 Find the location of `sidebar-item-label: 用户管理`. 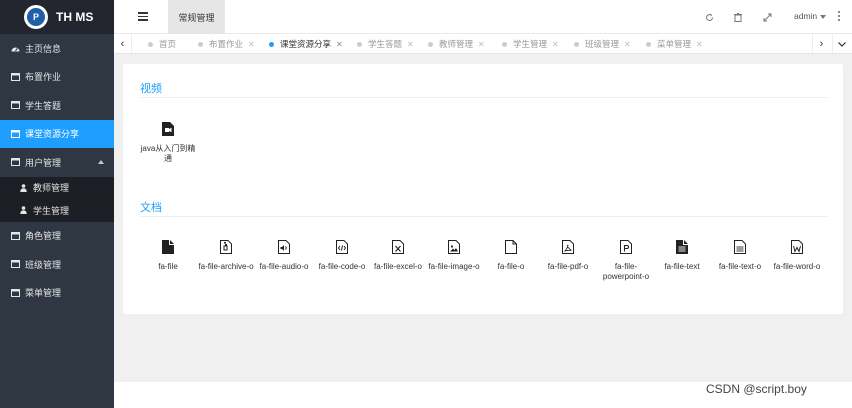

sidebar-item-label: 用户管理 is located at coordinates (43, 162).